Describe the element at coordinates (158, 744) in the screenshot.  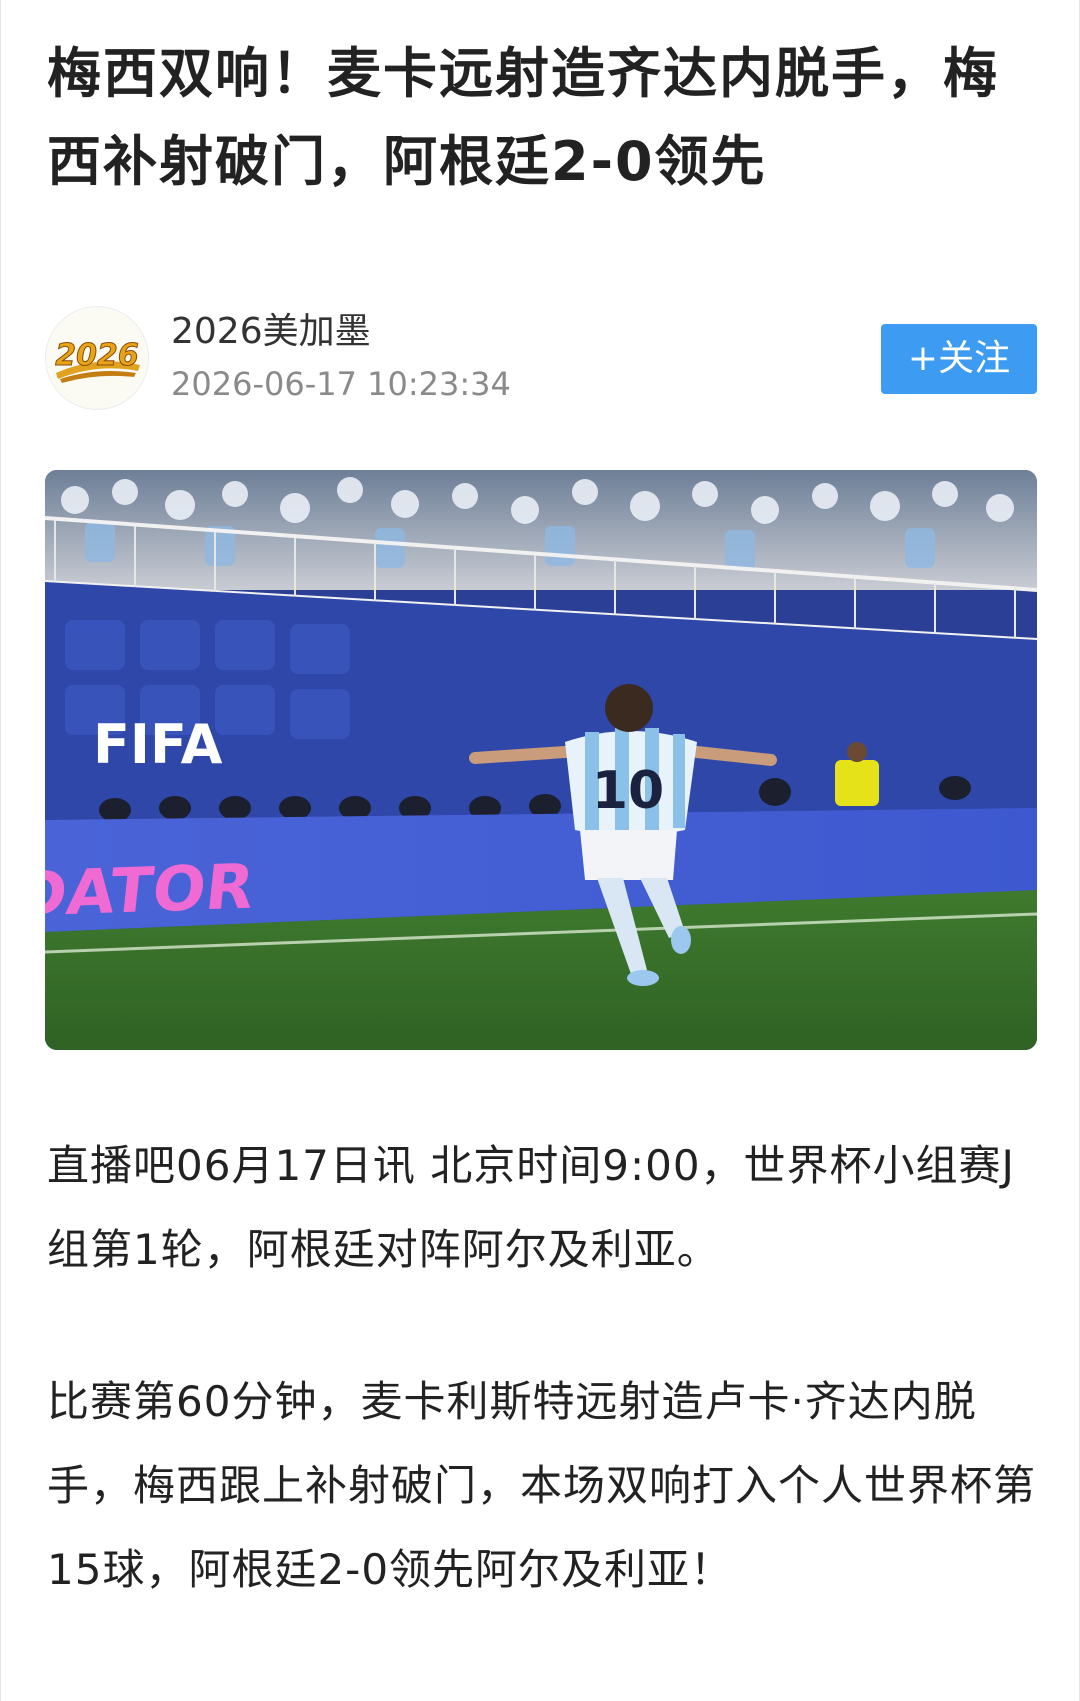
I see `svg-text: FIFA` at that location.